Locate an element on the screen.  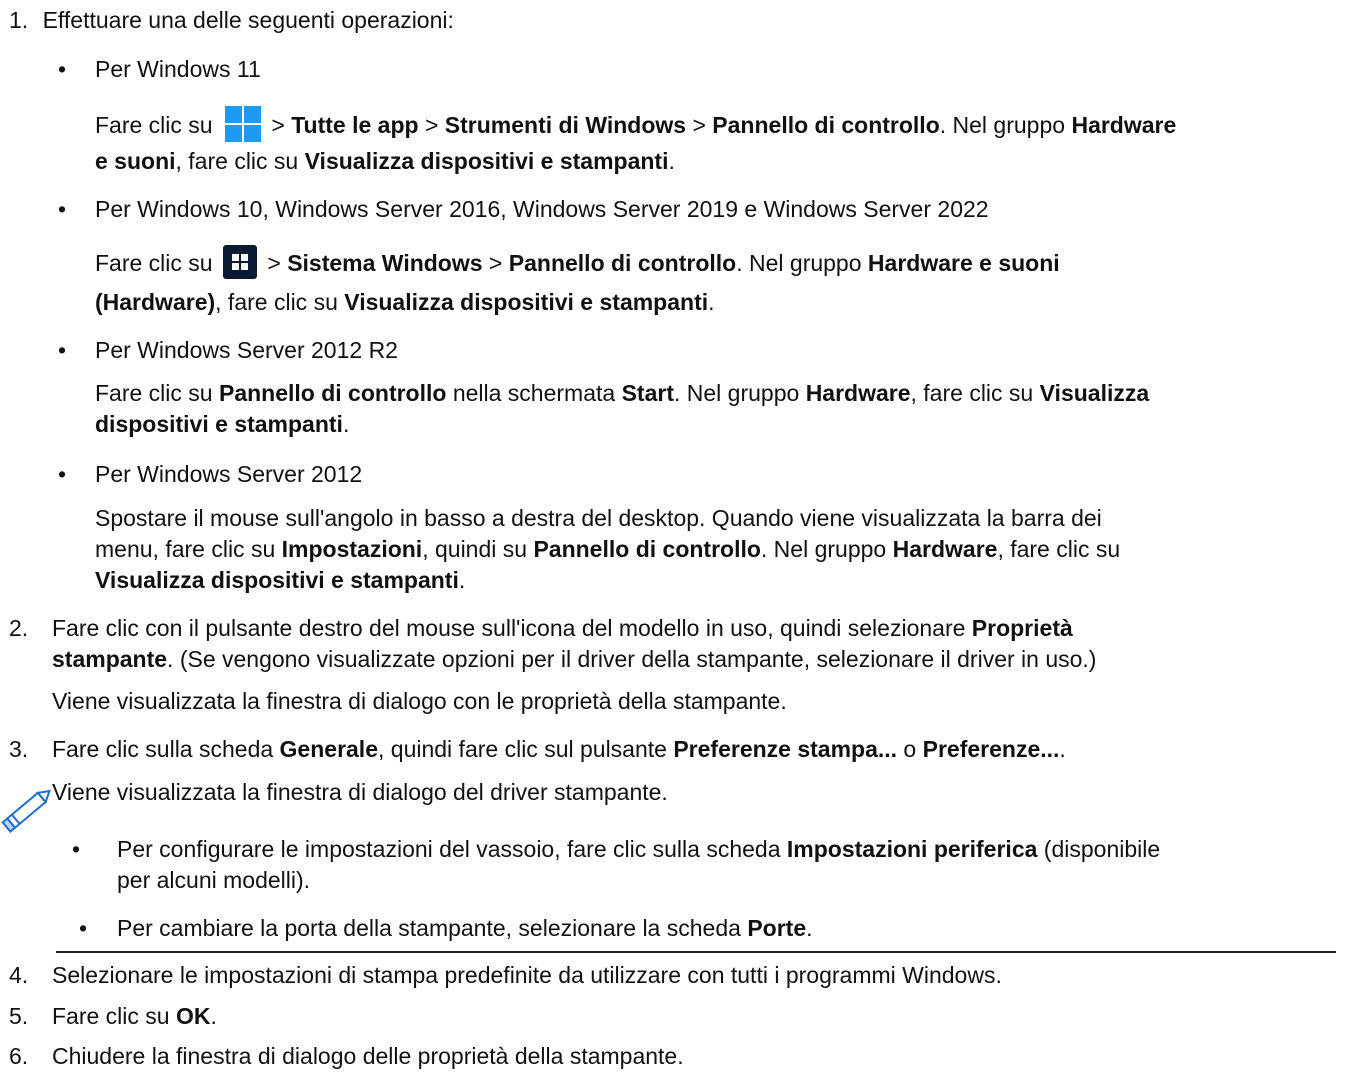
step-number: 1. is located at coordinates (19, 20).